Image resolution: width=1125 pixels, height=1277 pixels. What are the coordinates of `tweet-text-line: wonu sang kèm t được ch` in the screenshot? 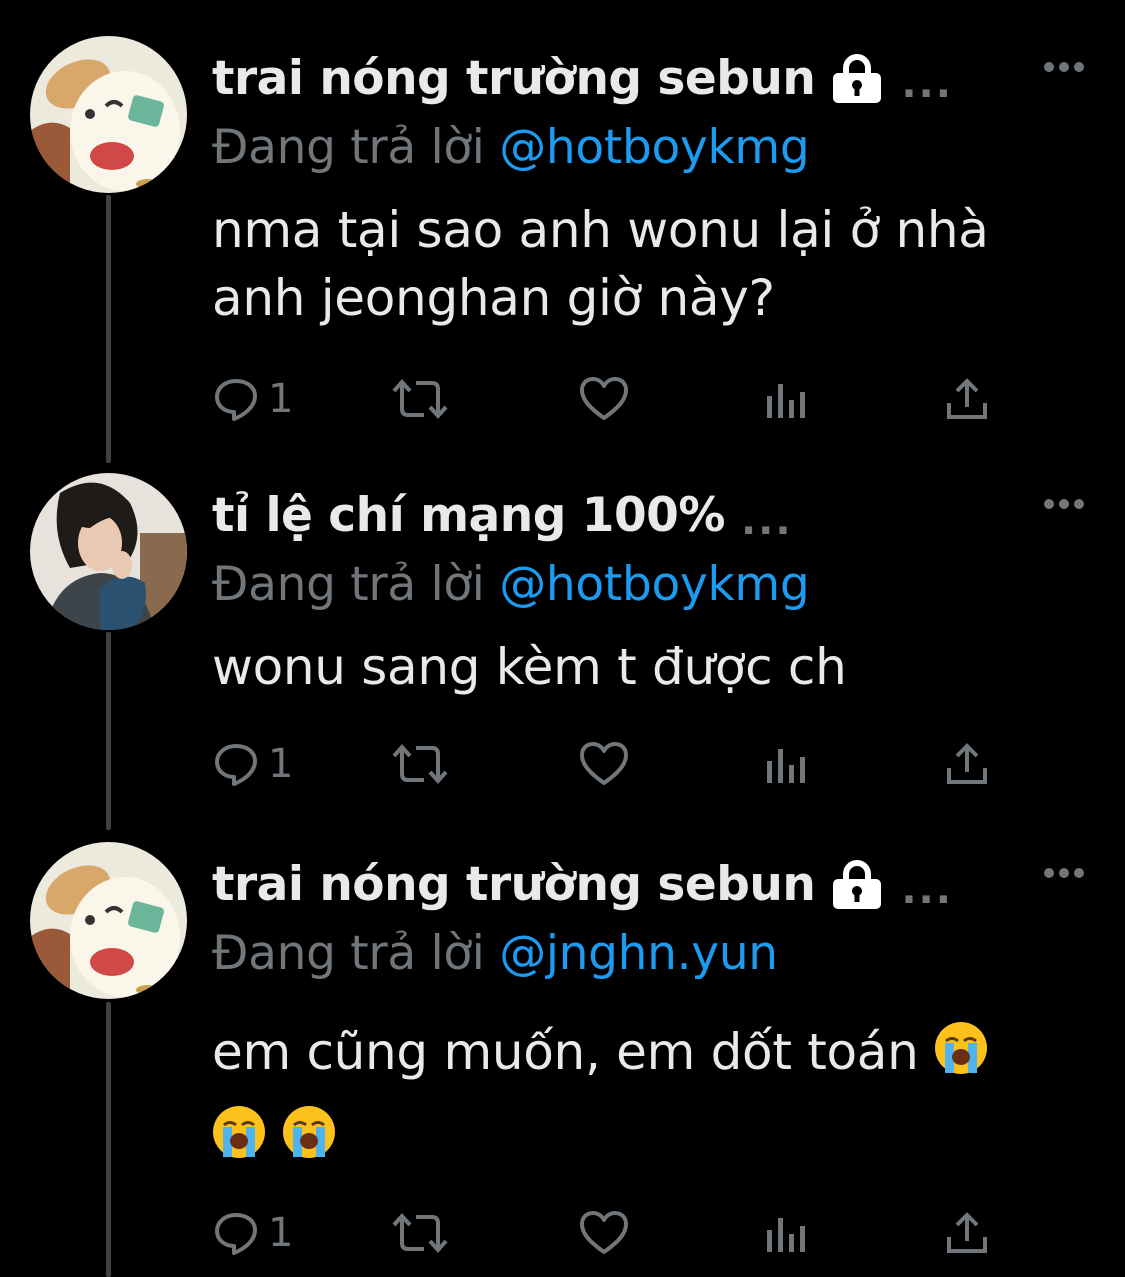 It's located at (529, 667).